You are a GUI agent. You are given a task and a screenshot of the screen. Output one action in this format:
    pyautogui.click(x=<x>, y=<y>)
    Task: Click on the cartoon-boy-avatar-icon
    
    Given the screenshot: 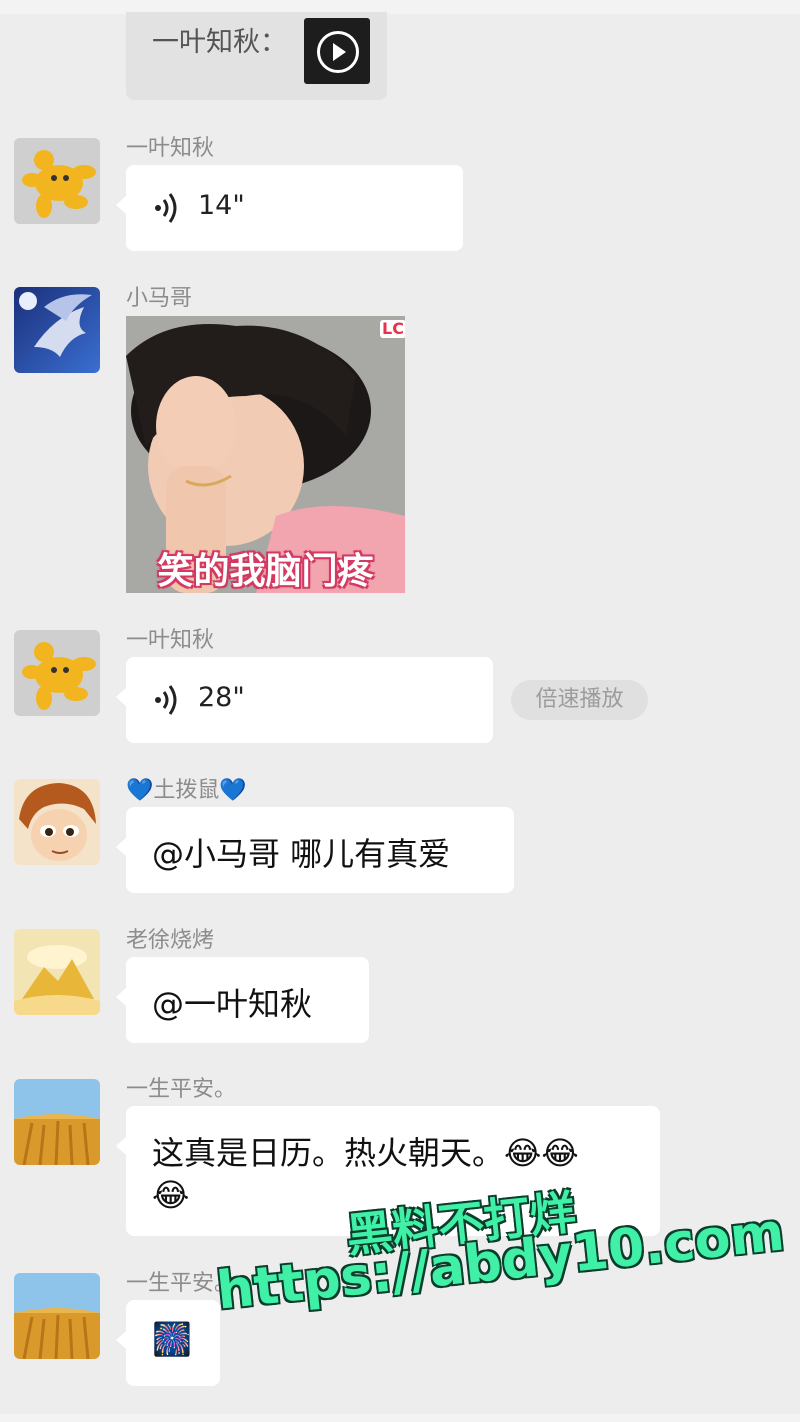 What is the action you would take?
    pyautogui.click(x=57, y=822)
    